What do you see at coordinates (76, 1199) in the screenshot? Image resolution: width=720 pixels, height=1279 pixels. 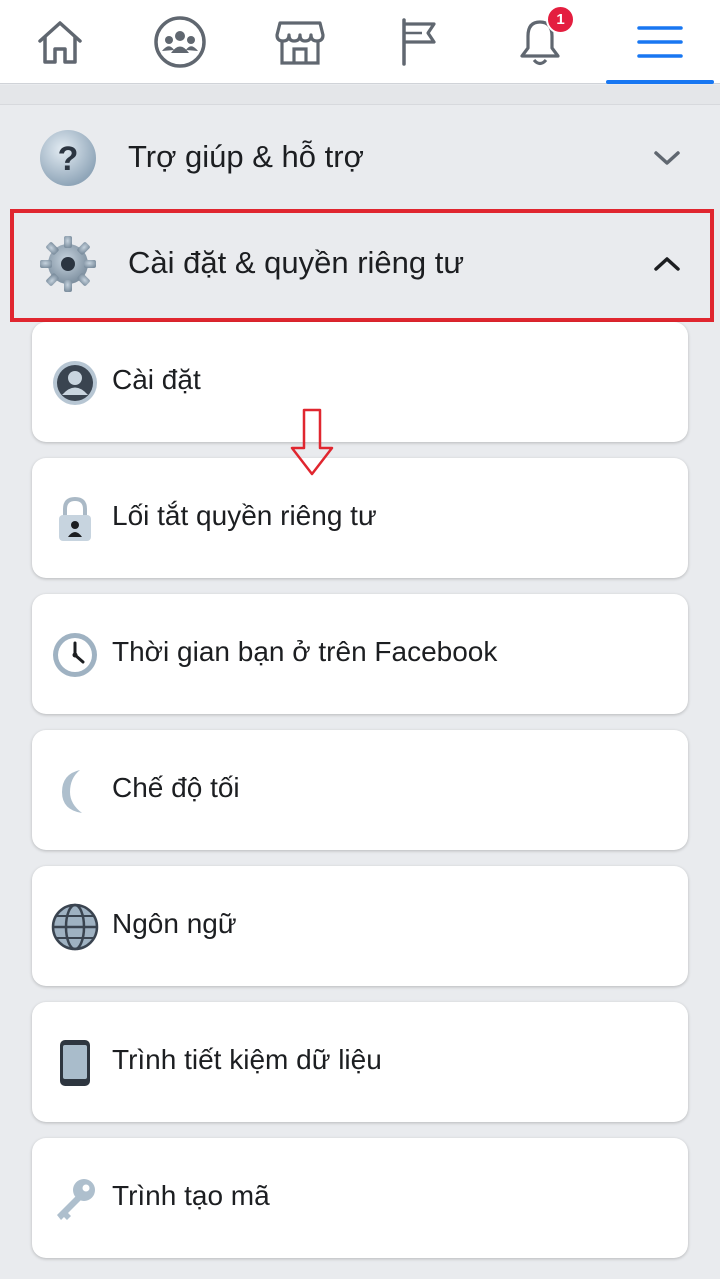 I see `key-icon` at bounding box center [76, 1199].